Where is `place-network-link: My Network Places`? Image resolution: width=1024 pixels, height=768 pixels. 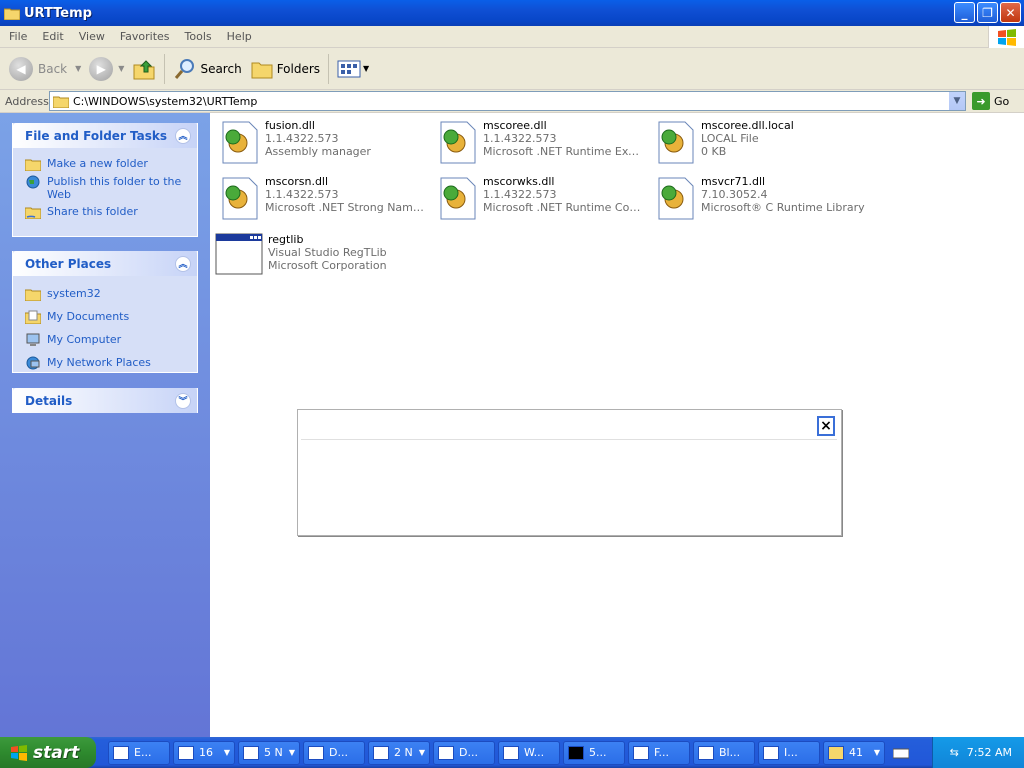 place-network-link: My Network Places is located at coordinates (105, 363).